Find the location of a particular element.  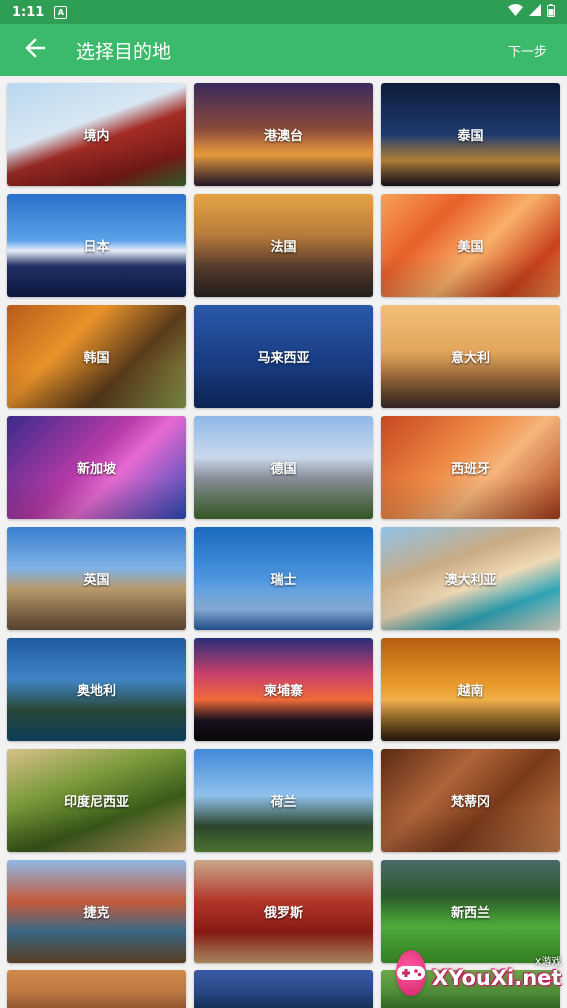

destination-tile: 美国 is located at coordinates (470, 245).